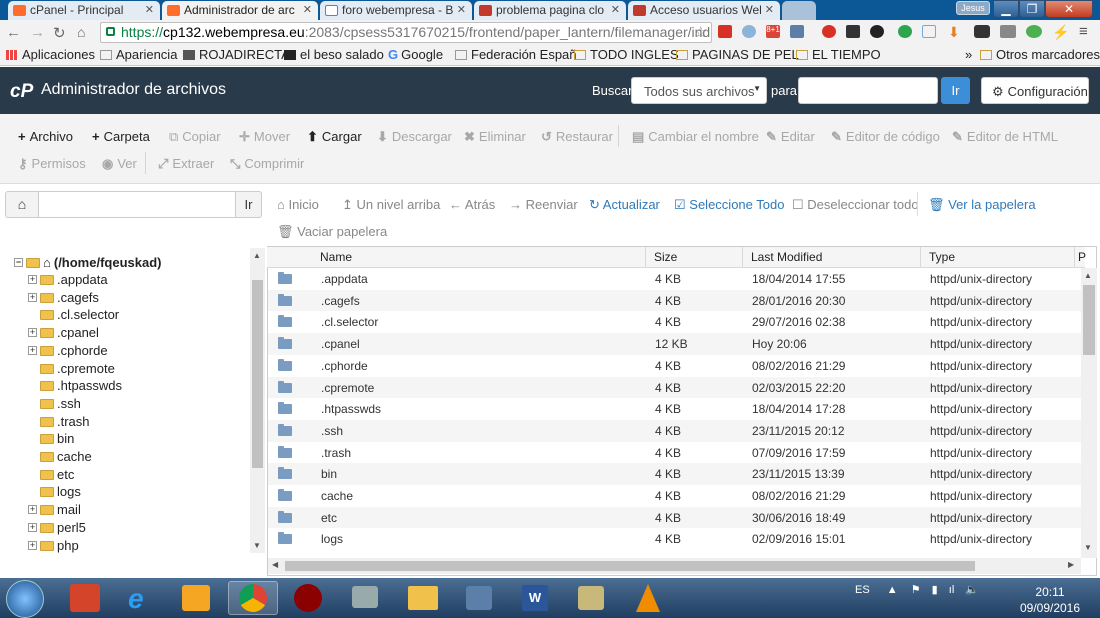 The width and height of the screenshot is (1100, 618). Describe the element at coordinates (954, 32) in the screenshot. I see `download-extension-icon: ⬇` at that location.